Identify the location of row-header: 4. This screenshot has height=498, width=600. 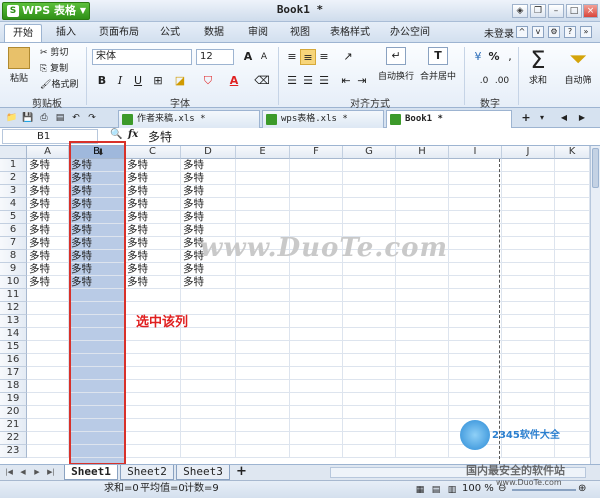
(13, 204).